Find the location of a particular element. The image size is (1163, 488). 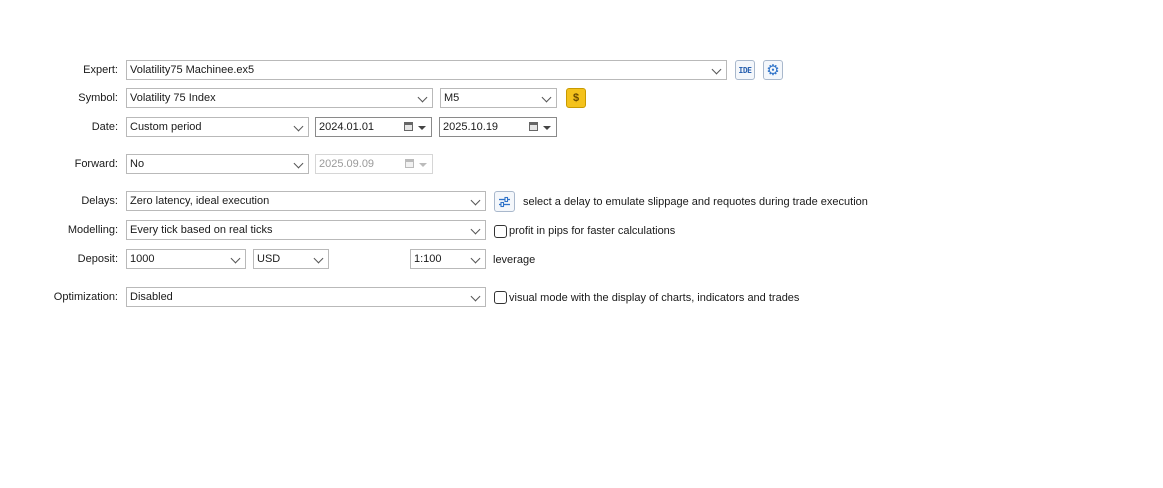

deposit-label: Deposit: is located at coordinates (97, 259).